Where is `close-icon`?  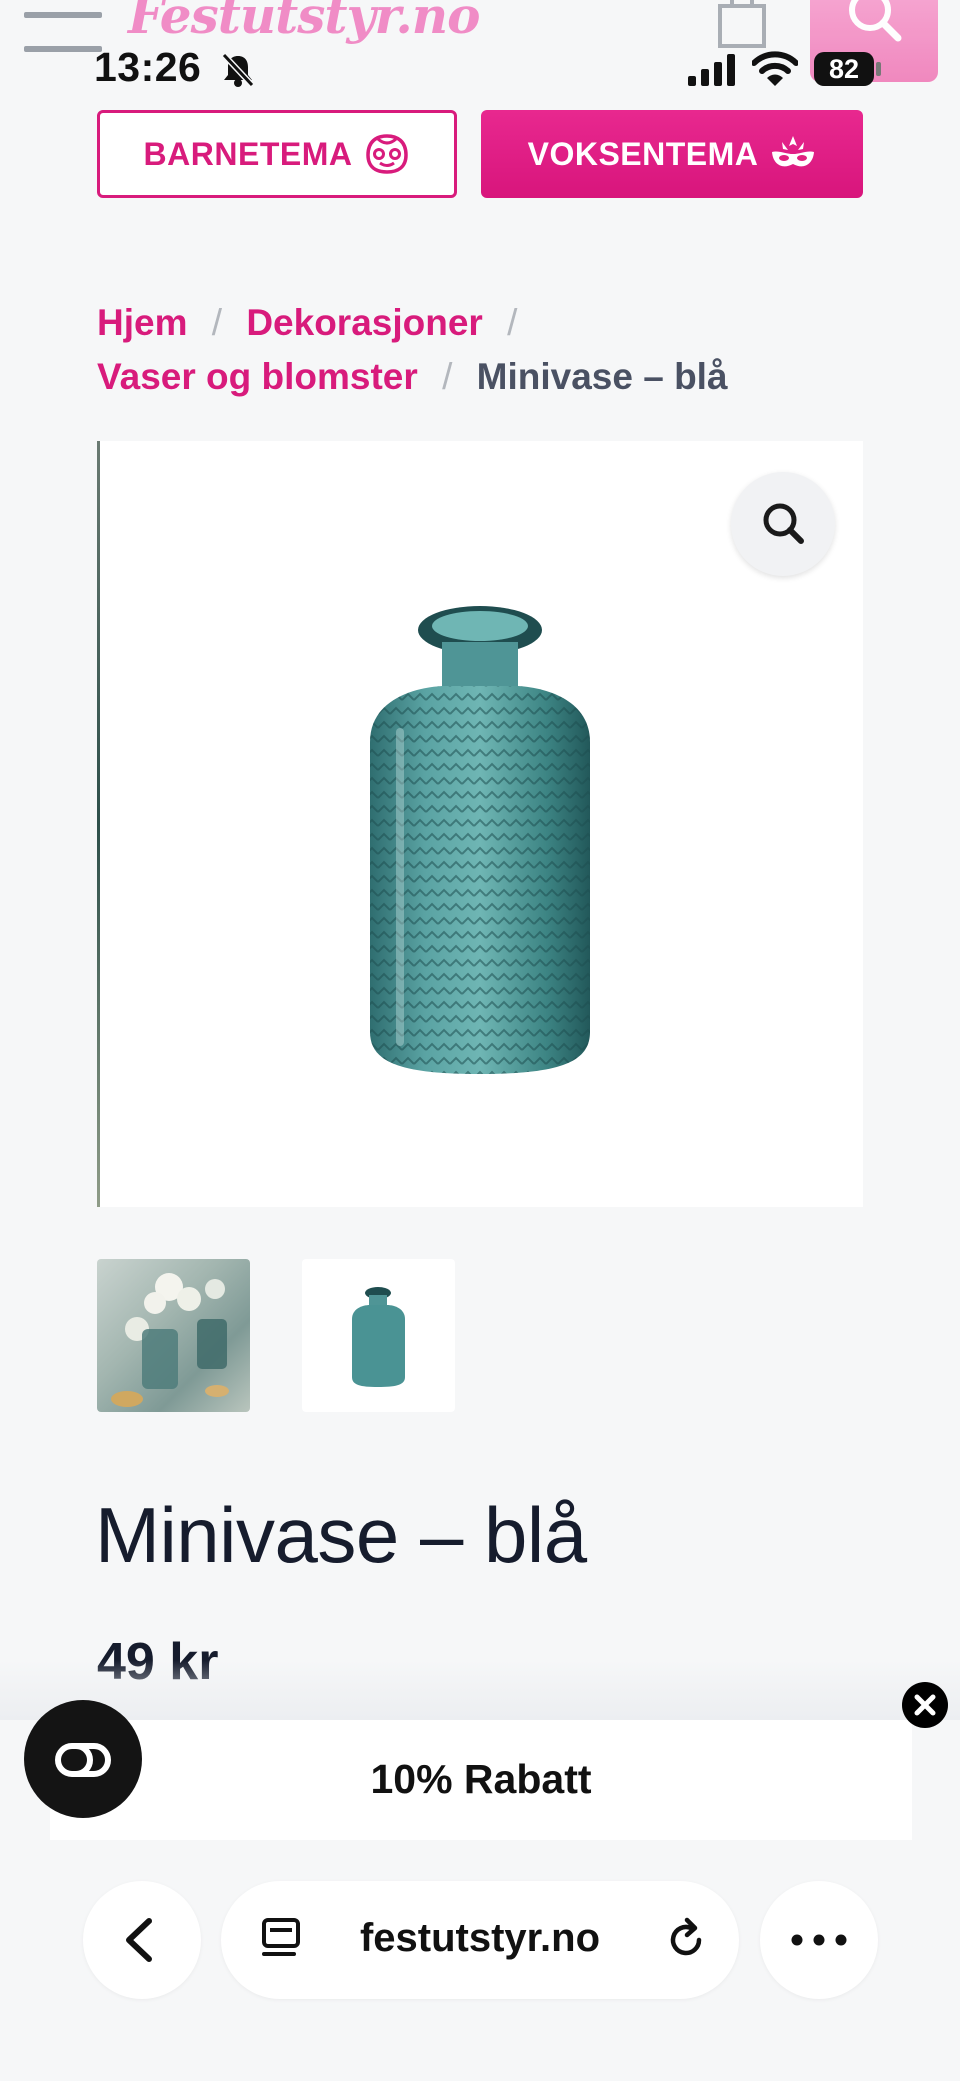
close-icon is located at coordinates (925, 1705).